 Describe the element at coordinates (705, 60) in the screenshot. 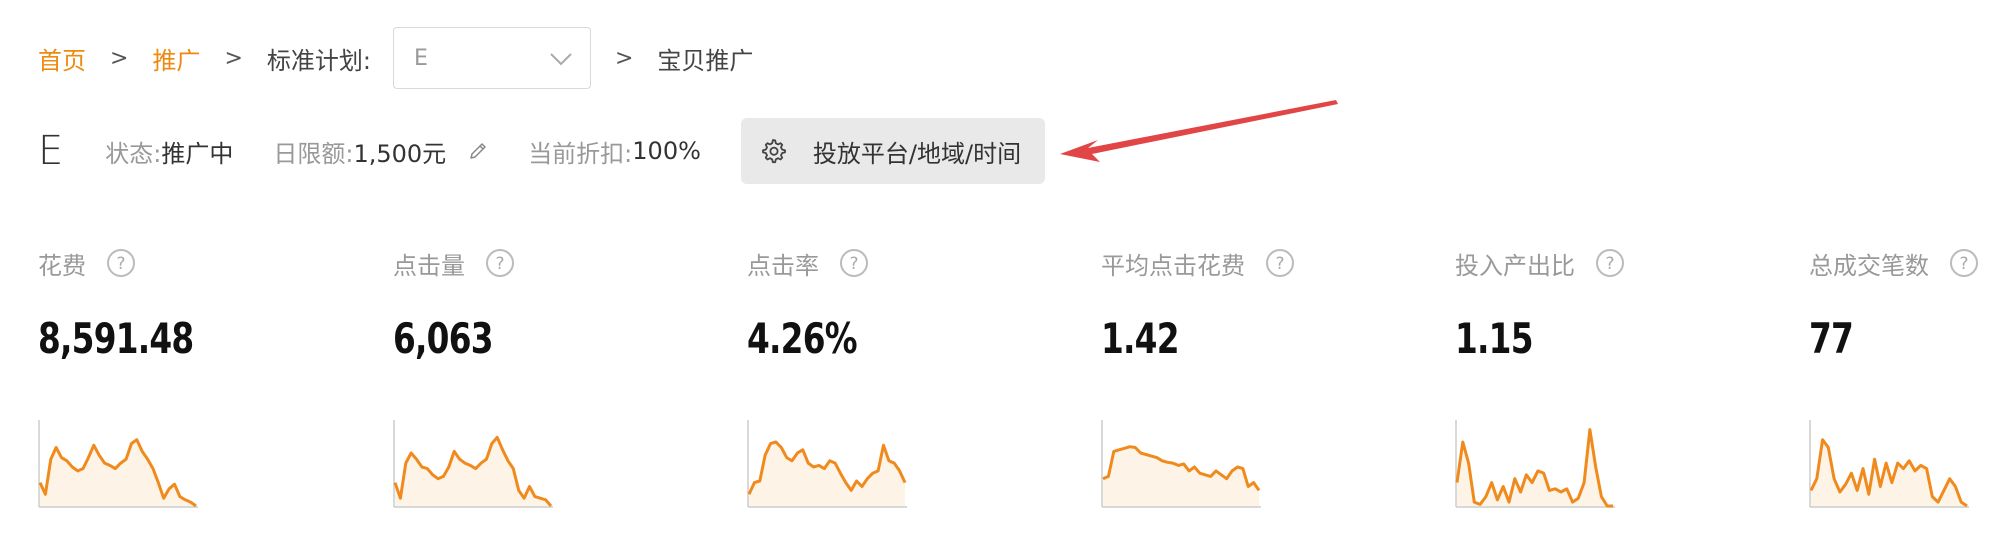

I see `breadcrumb-current: 宝贝推广` at that location.